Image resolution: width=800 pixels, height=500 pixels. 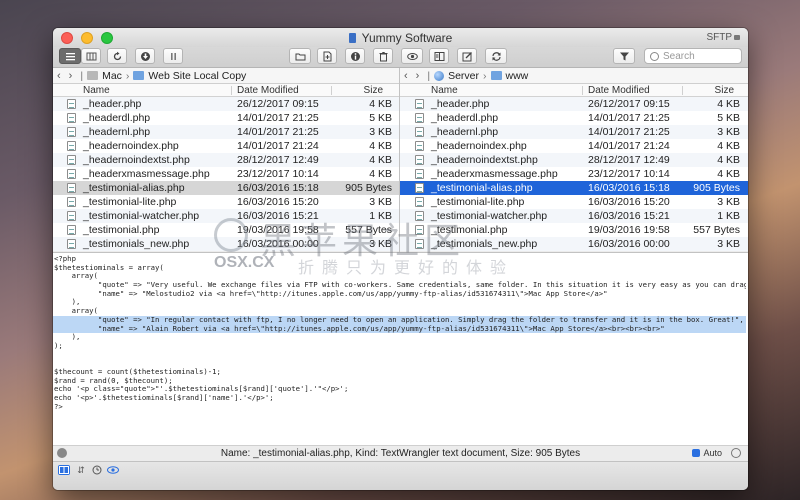 I want to click on refresh-icon, so click(x=117, y=55).